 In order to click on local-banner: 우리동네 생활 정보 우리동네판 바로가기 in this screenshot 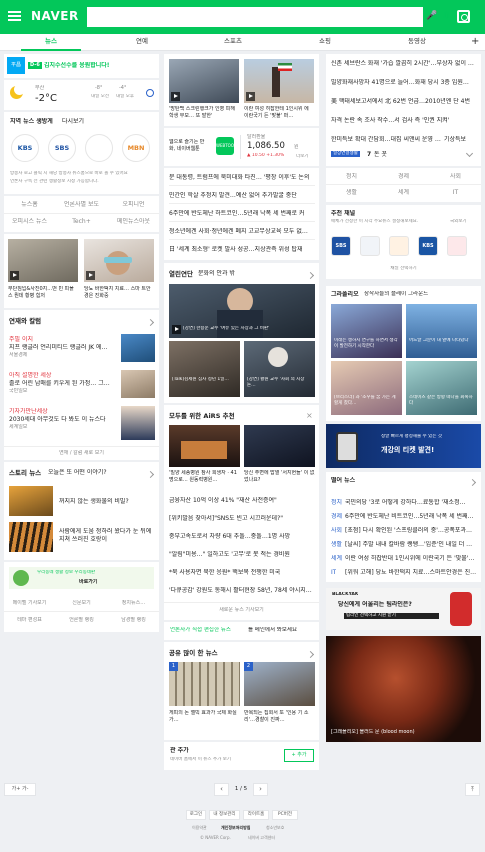, I will do `click(81, 578)`.